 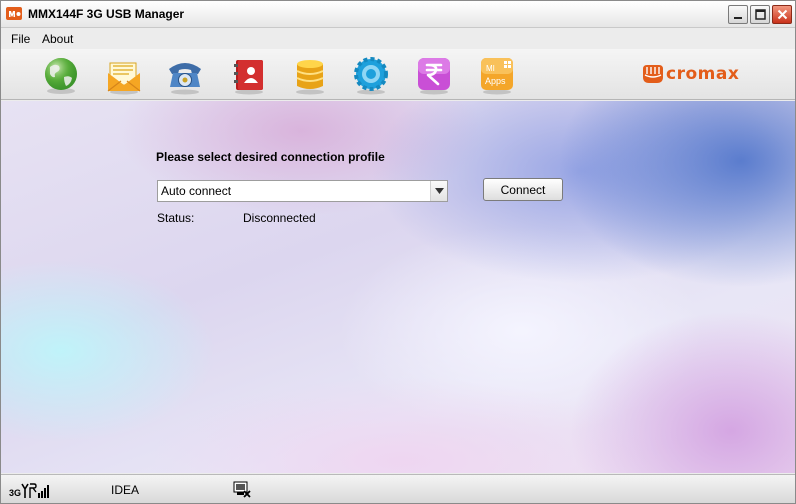 What do you see at coordinates (185, 79) in the screenshot?
I see `telephone-icon` at bounding box center [185, 79].